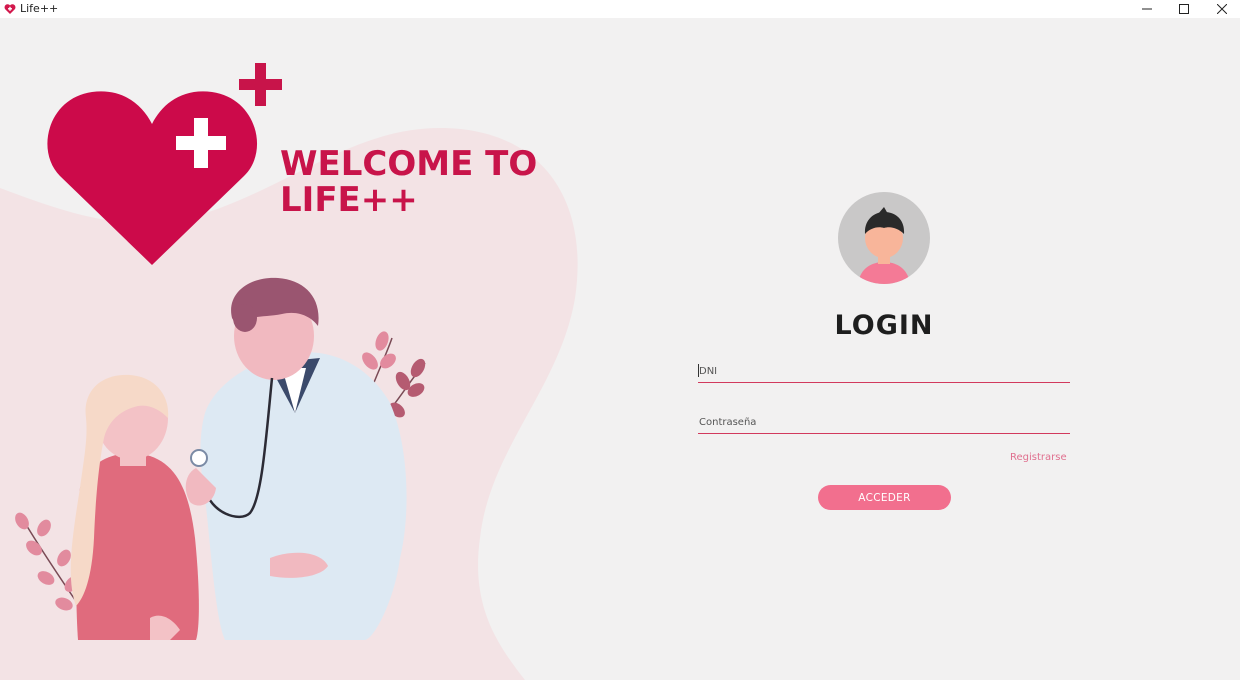 Image resolution: width=1240 pixels, height=680 pixels. I want to click on welcome-heading: WELCOME TO LIFE++, so click(409, 182).